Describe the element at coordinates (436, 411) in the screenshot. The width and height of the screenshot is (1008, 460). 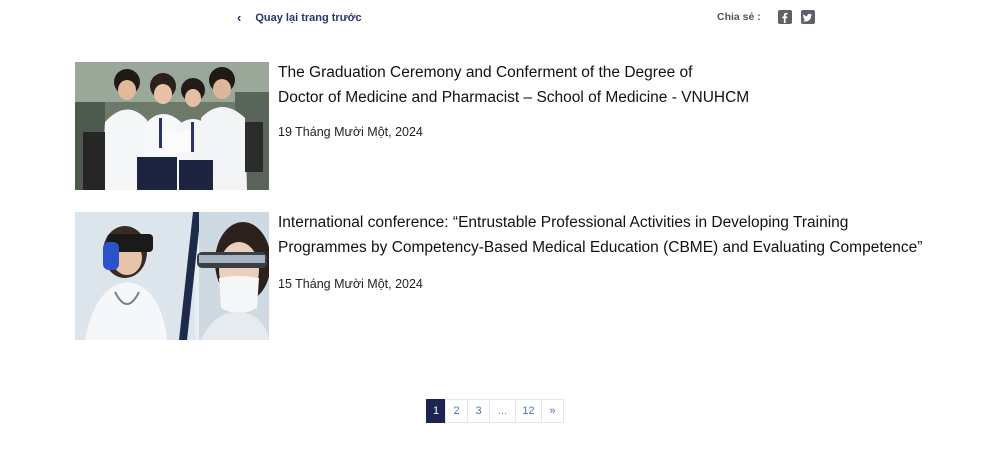
I see `page-1-button: 1` at that location.